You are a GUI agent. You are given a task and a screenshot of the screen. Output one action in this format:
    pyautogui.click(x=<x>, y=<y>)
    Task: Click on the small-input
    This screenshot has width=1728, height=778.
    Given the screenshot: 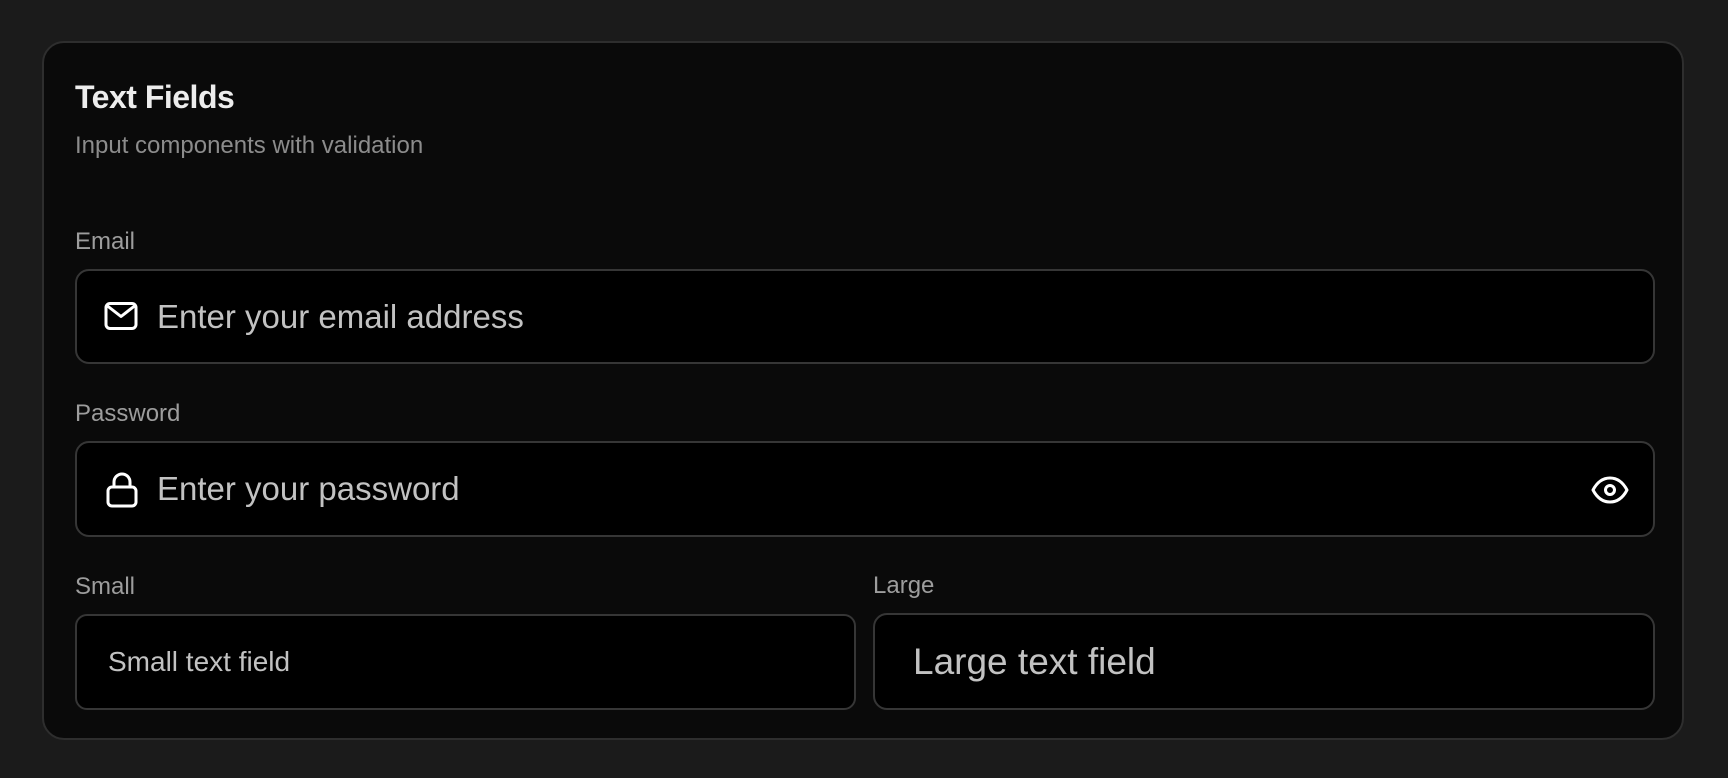 What is the action you would take?
    pyautogui.click(x=471, y=662)
    